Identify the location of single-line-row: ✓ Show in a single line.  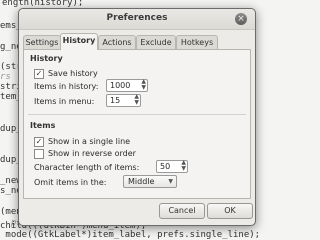
(99, 141).